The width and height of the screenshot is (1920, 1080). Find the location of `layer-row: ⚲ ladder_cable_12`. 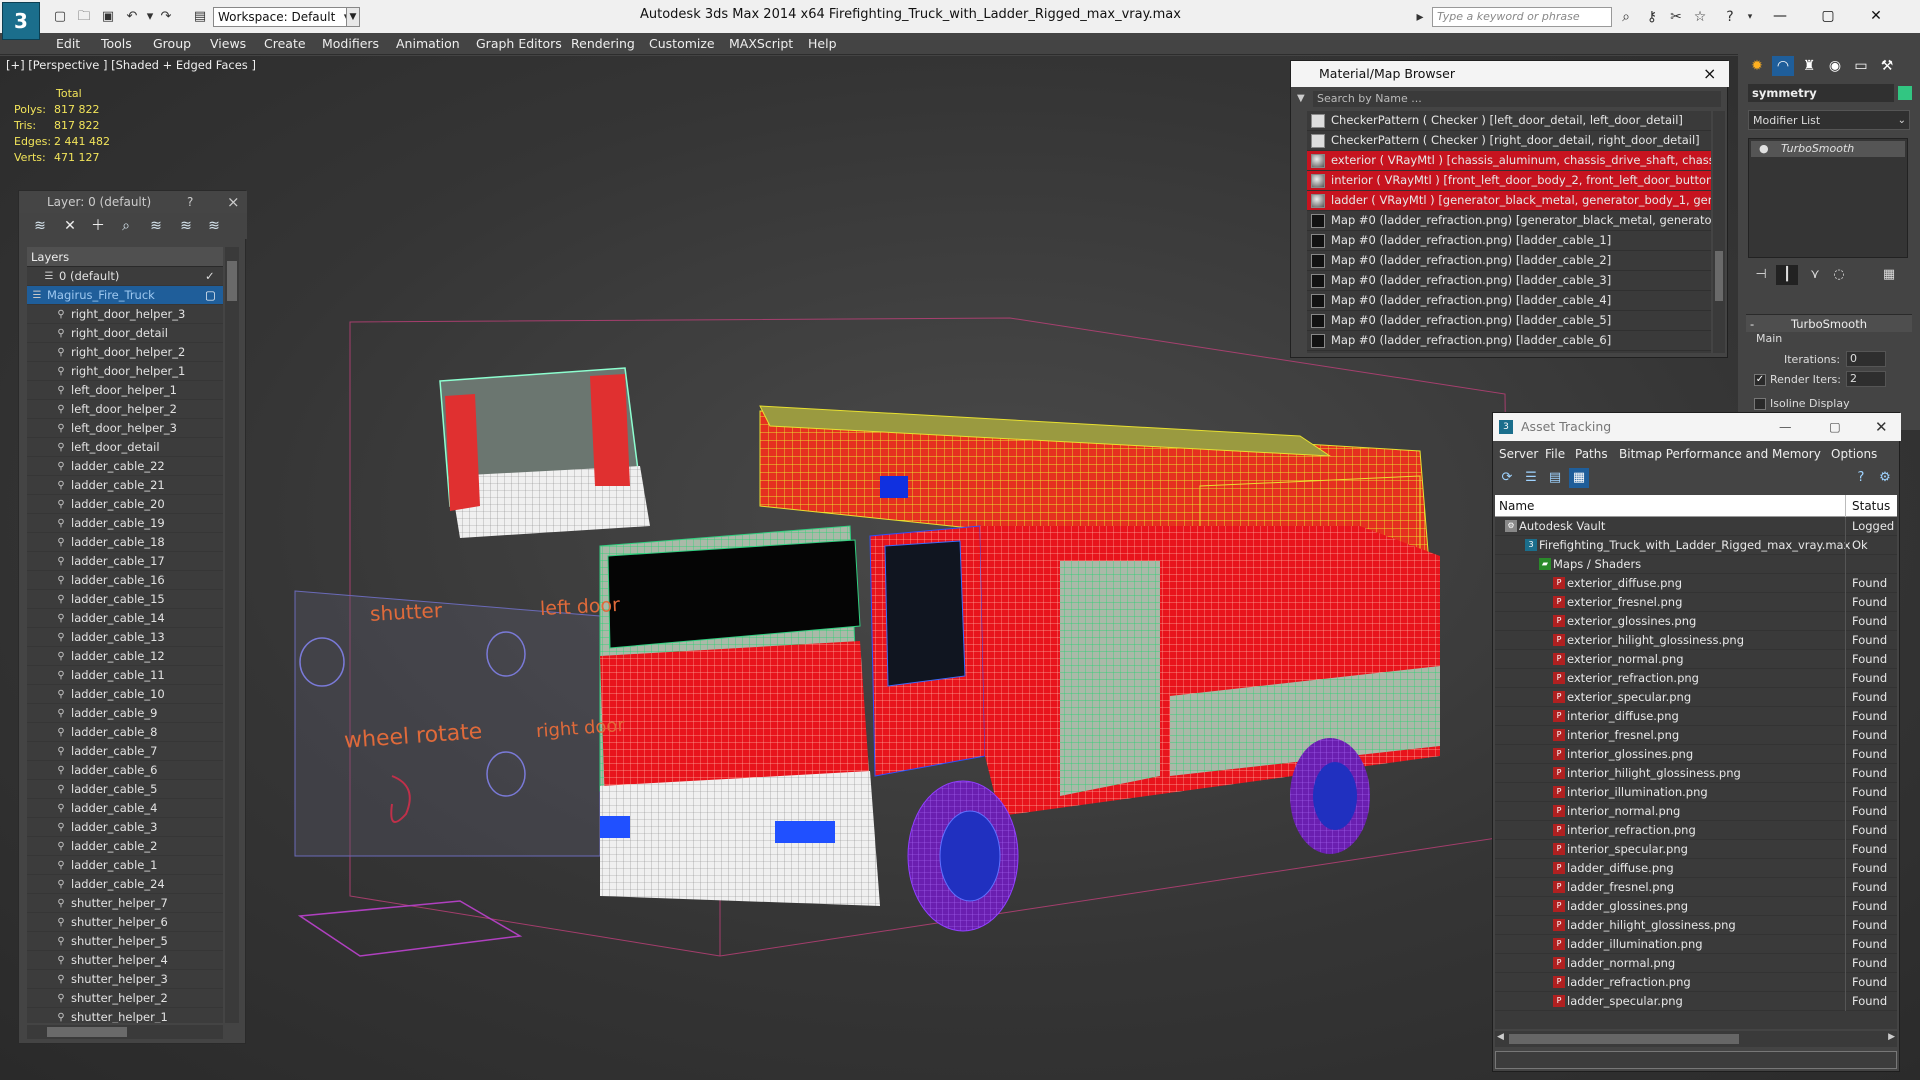

layer-row: ⚲ ladder_cable_12 is located at coordinates (125, 656).